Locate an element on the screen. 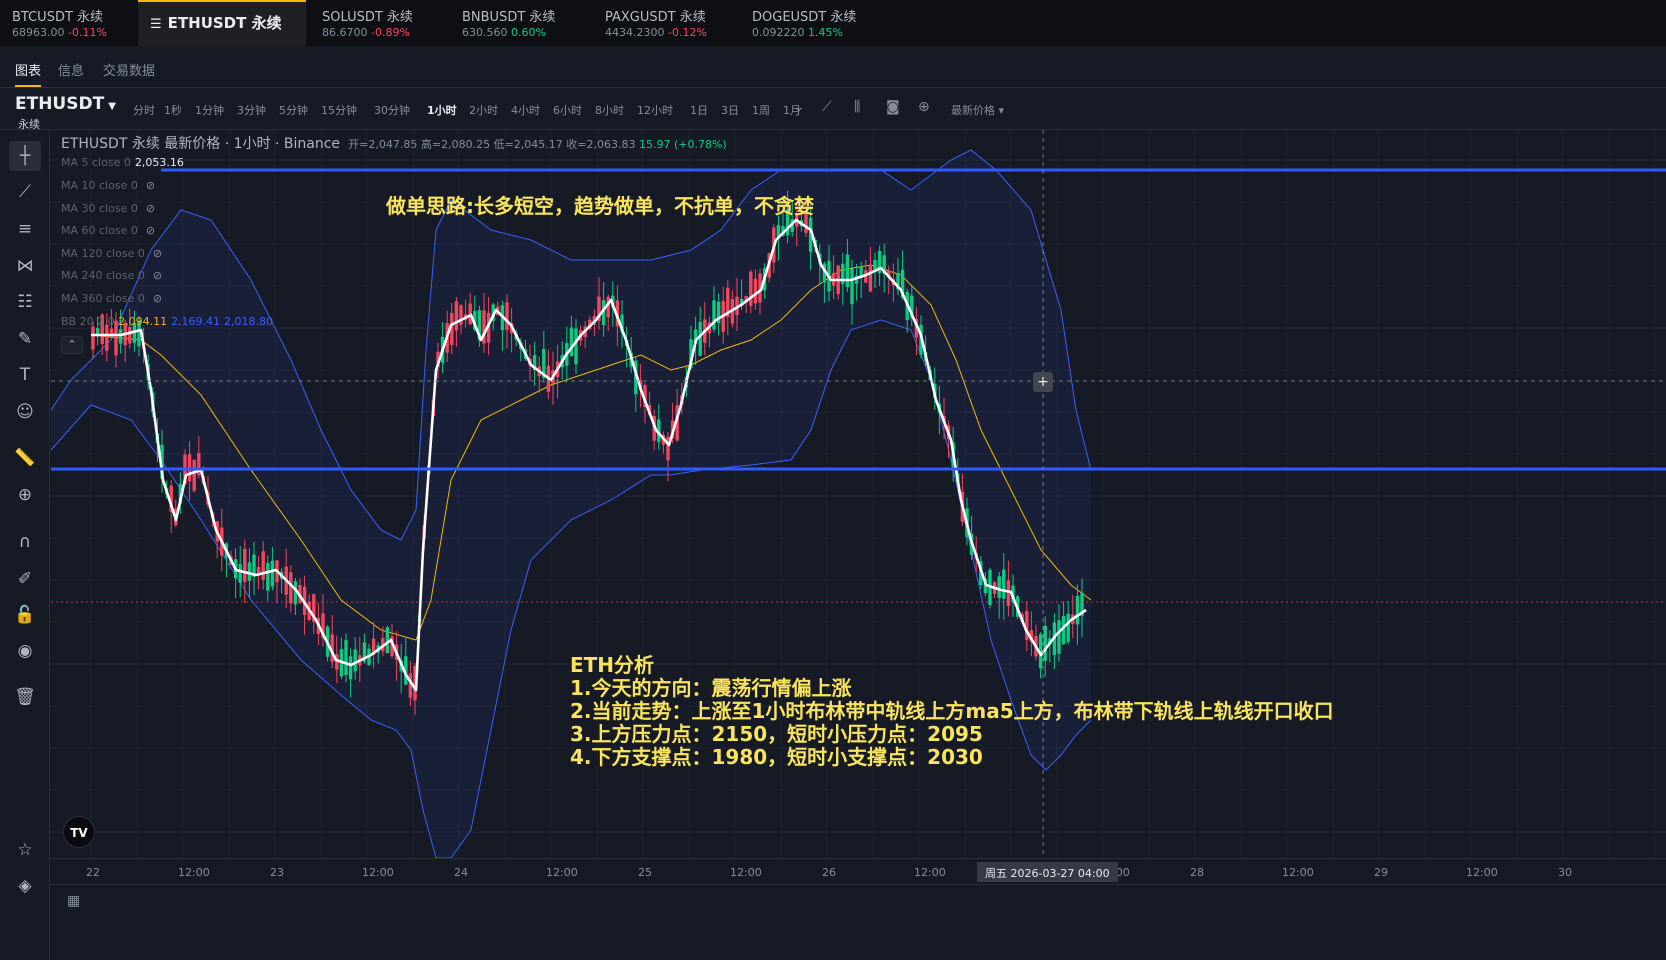 The image size is (1666, 960). bb-mid-value: 2,094.11 is located at coordinates (143, 321).